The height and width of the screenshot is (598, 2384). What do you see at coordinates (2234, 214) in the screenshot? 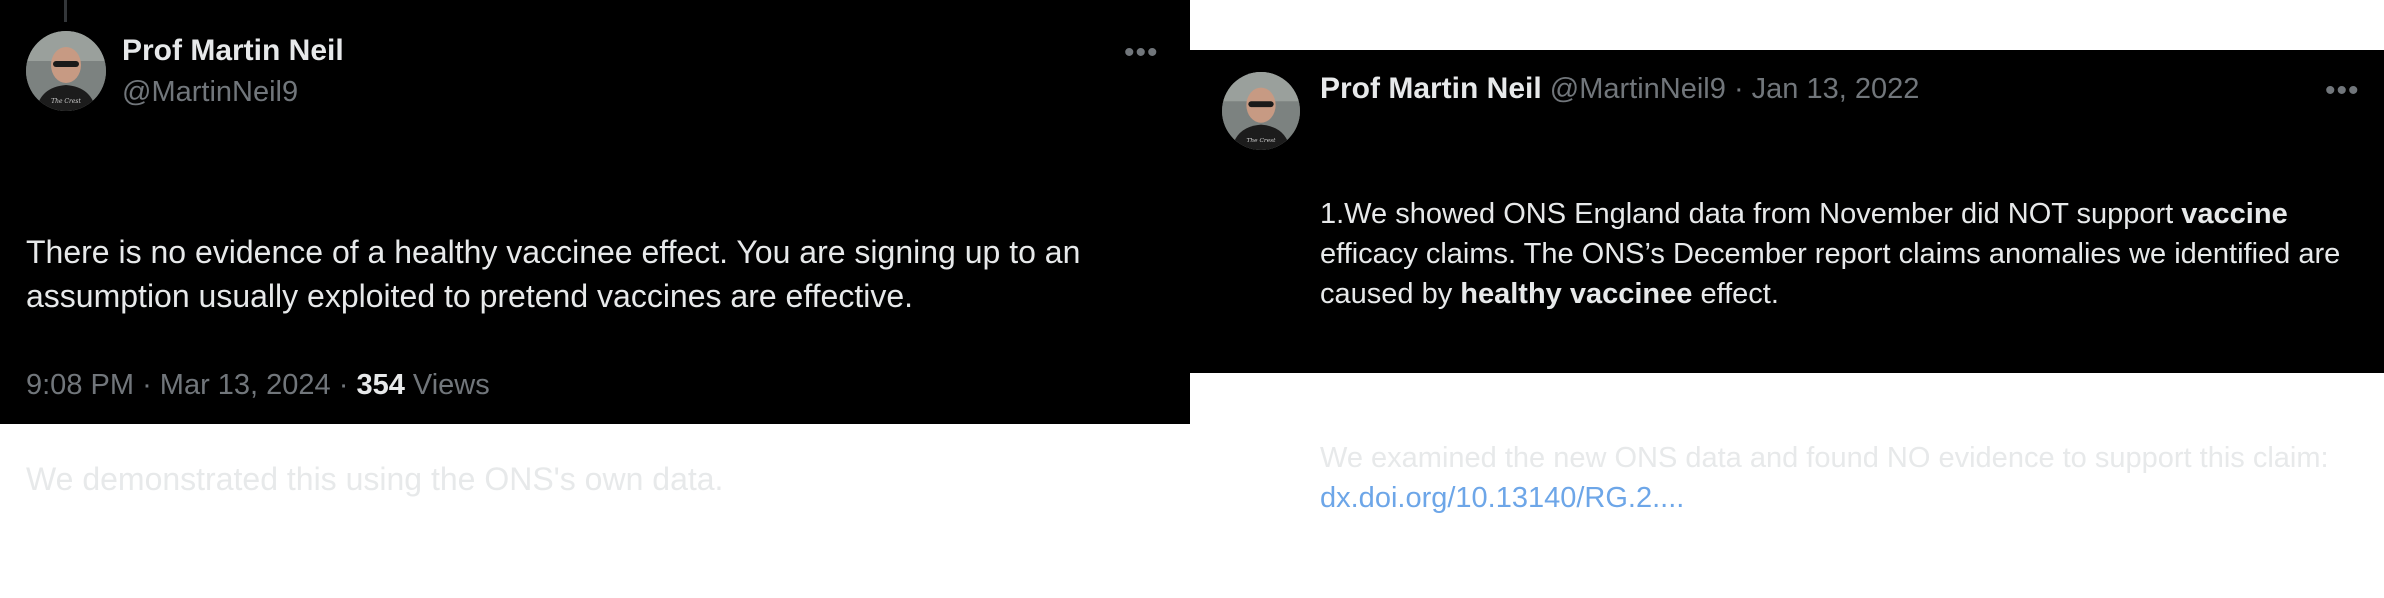
I see `bold-text-vaccine: vaccine` at bounding box center [2234, 214].